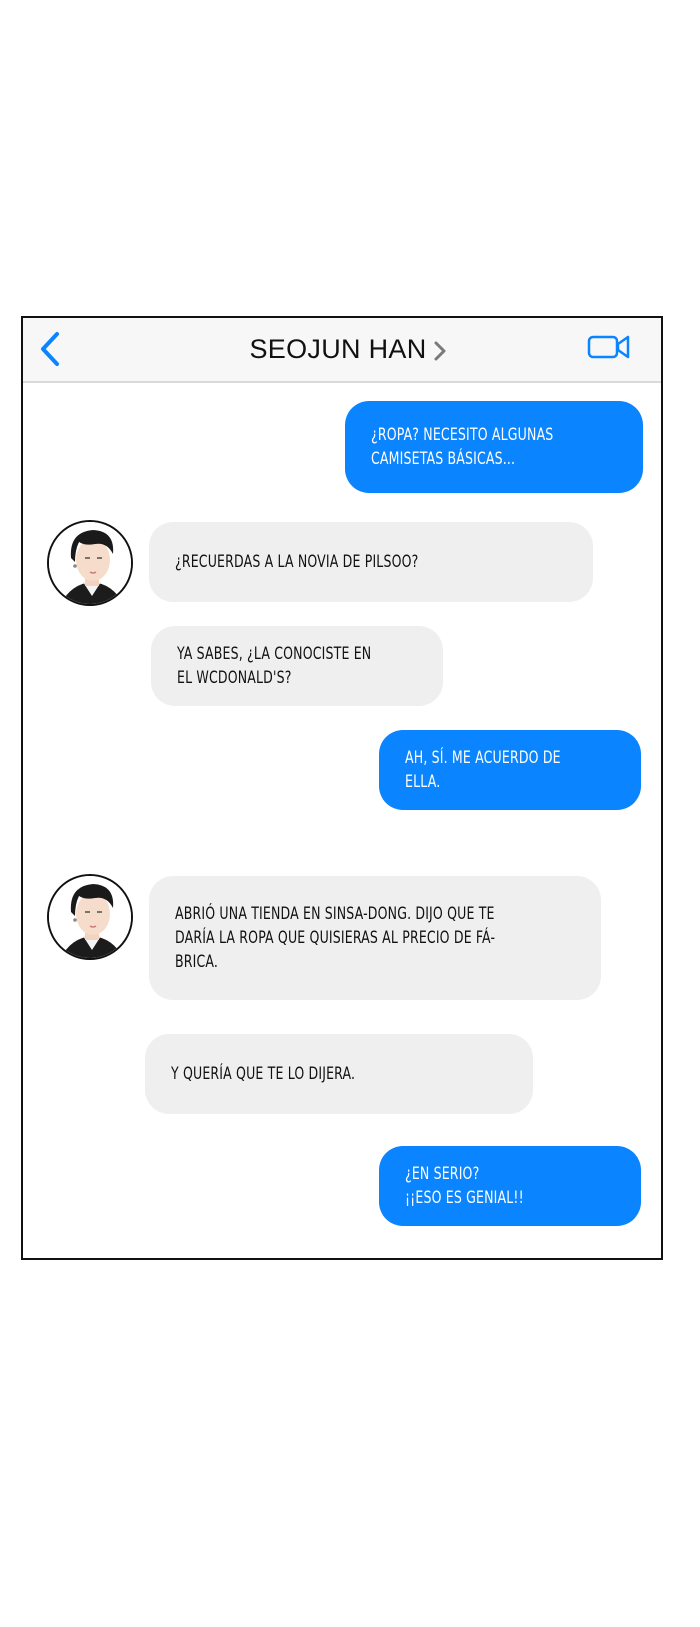 The height and width of the screenshot is (1627, 700). Describe the element at coordinates (297, 562) in the screenshot. I see `message-text: ¿RECUERDAS A LA NOVIA DE PILSOO?` at that location.